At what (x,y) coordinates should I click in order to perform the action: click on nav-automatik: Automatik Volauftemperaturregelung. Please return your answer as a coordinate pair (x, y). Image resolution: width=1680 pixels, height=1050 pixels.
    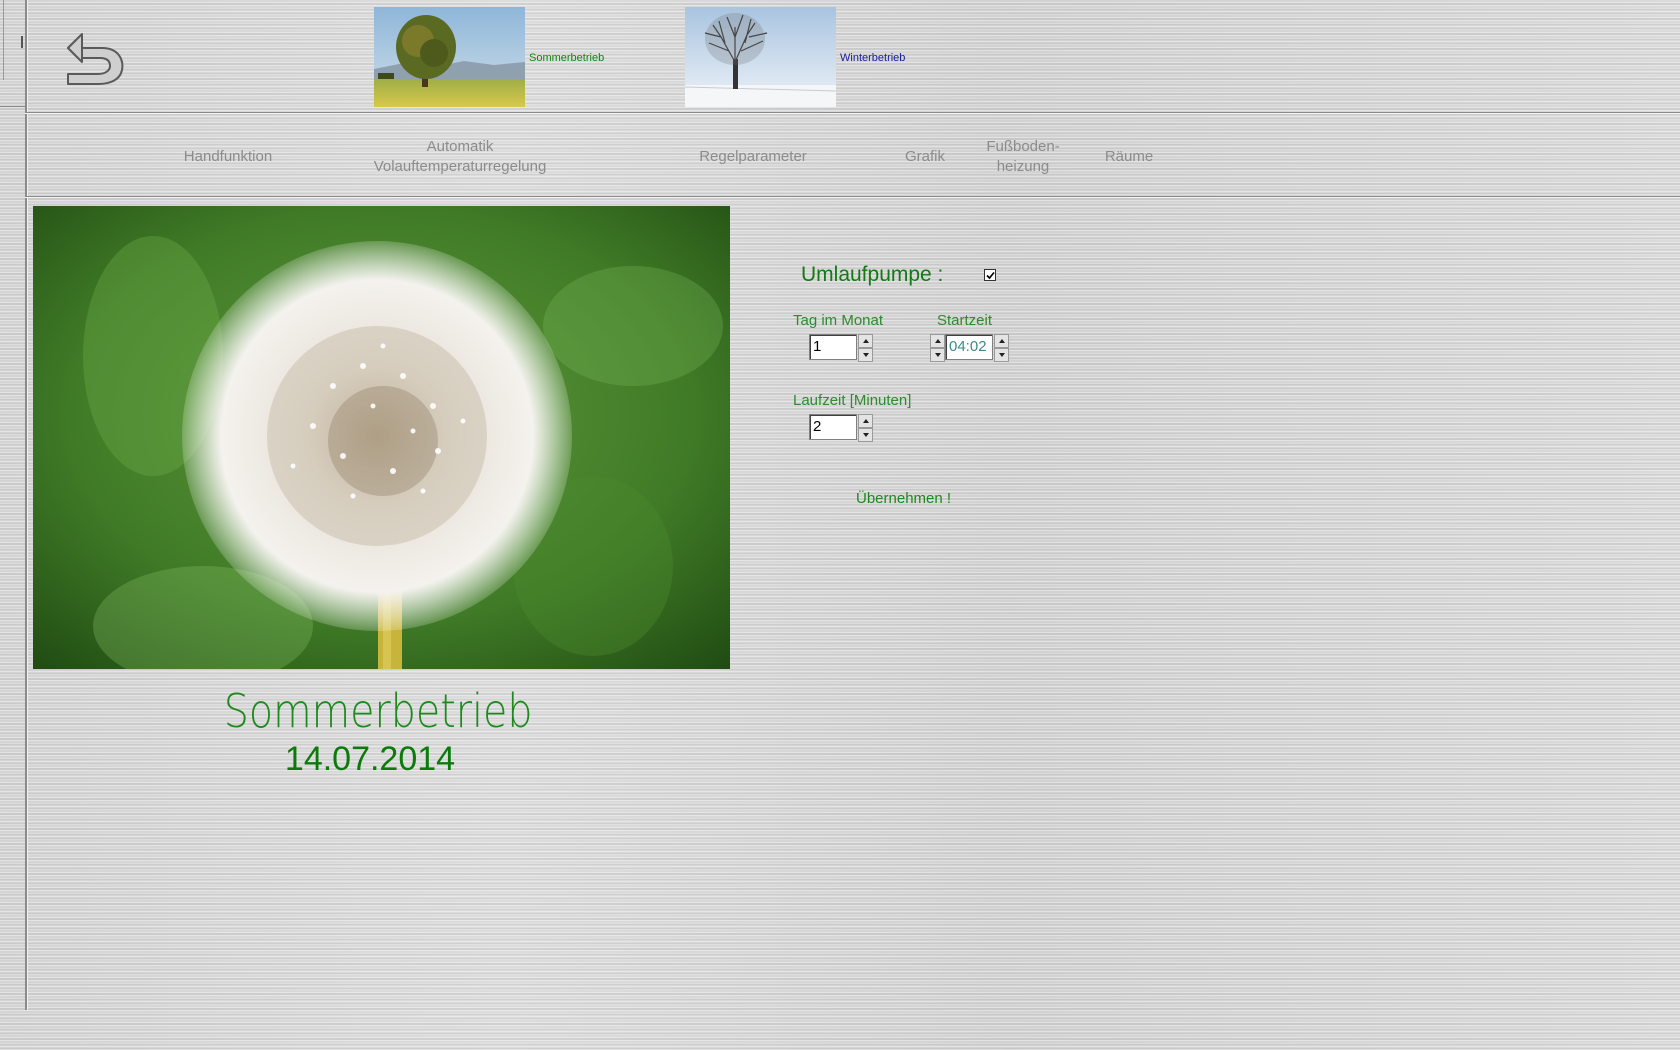
    Looking at the image, I should click on (460, 157).